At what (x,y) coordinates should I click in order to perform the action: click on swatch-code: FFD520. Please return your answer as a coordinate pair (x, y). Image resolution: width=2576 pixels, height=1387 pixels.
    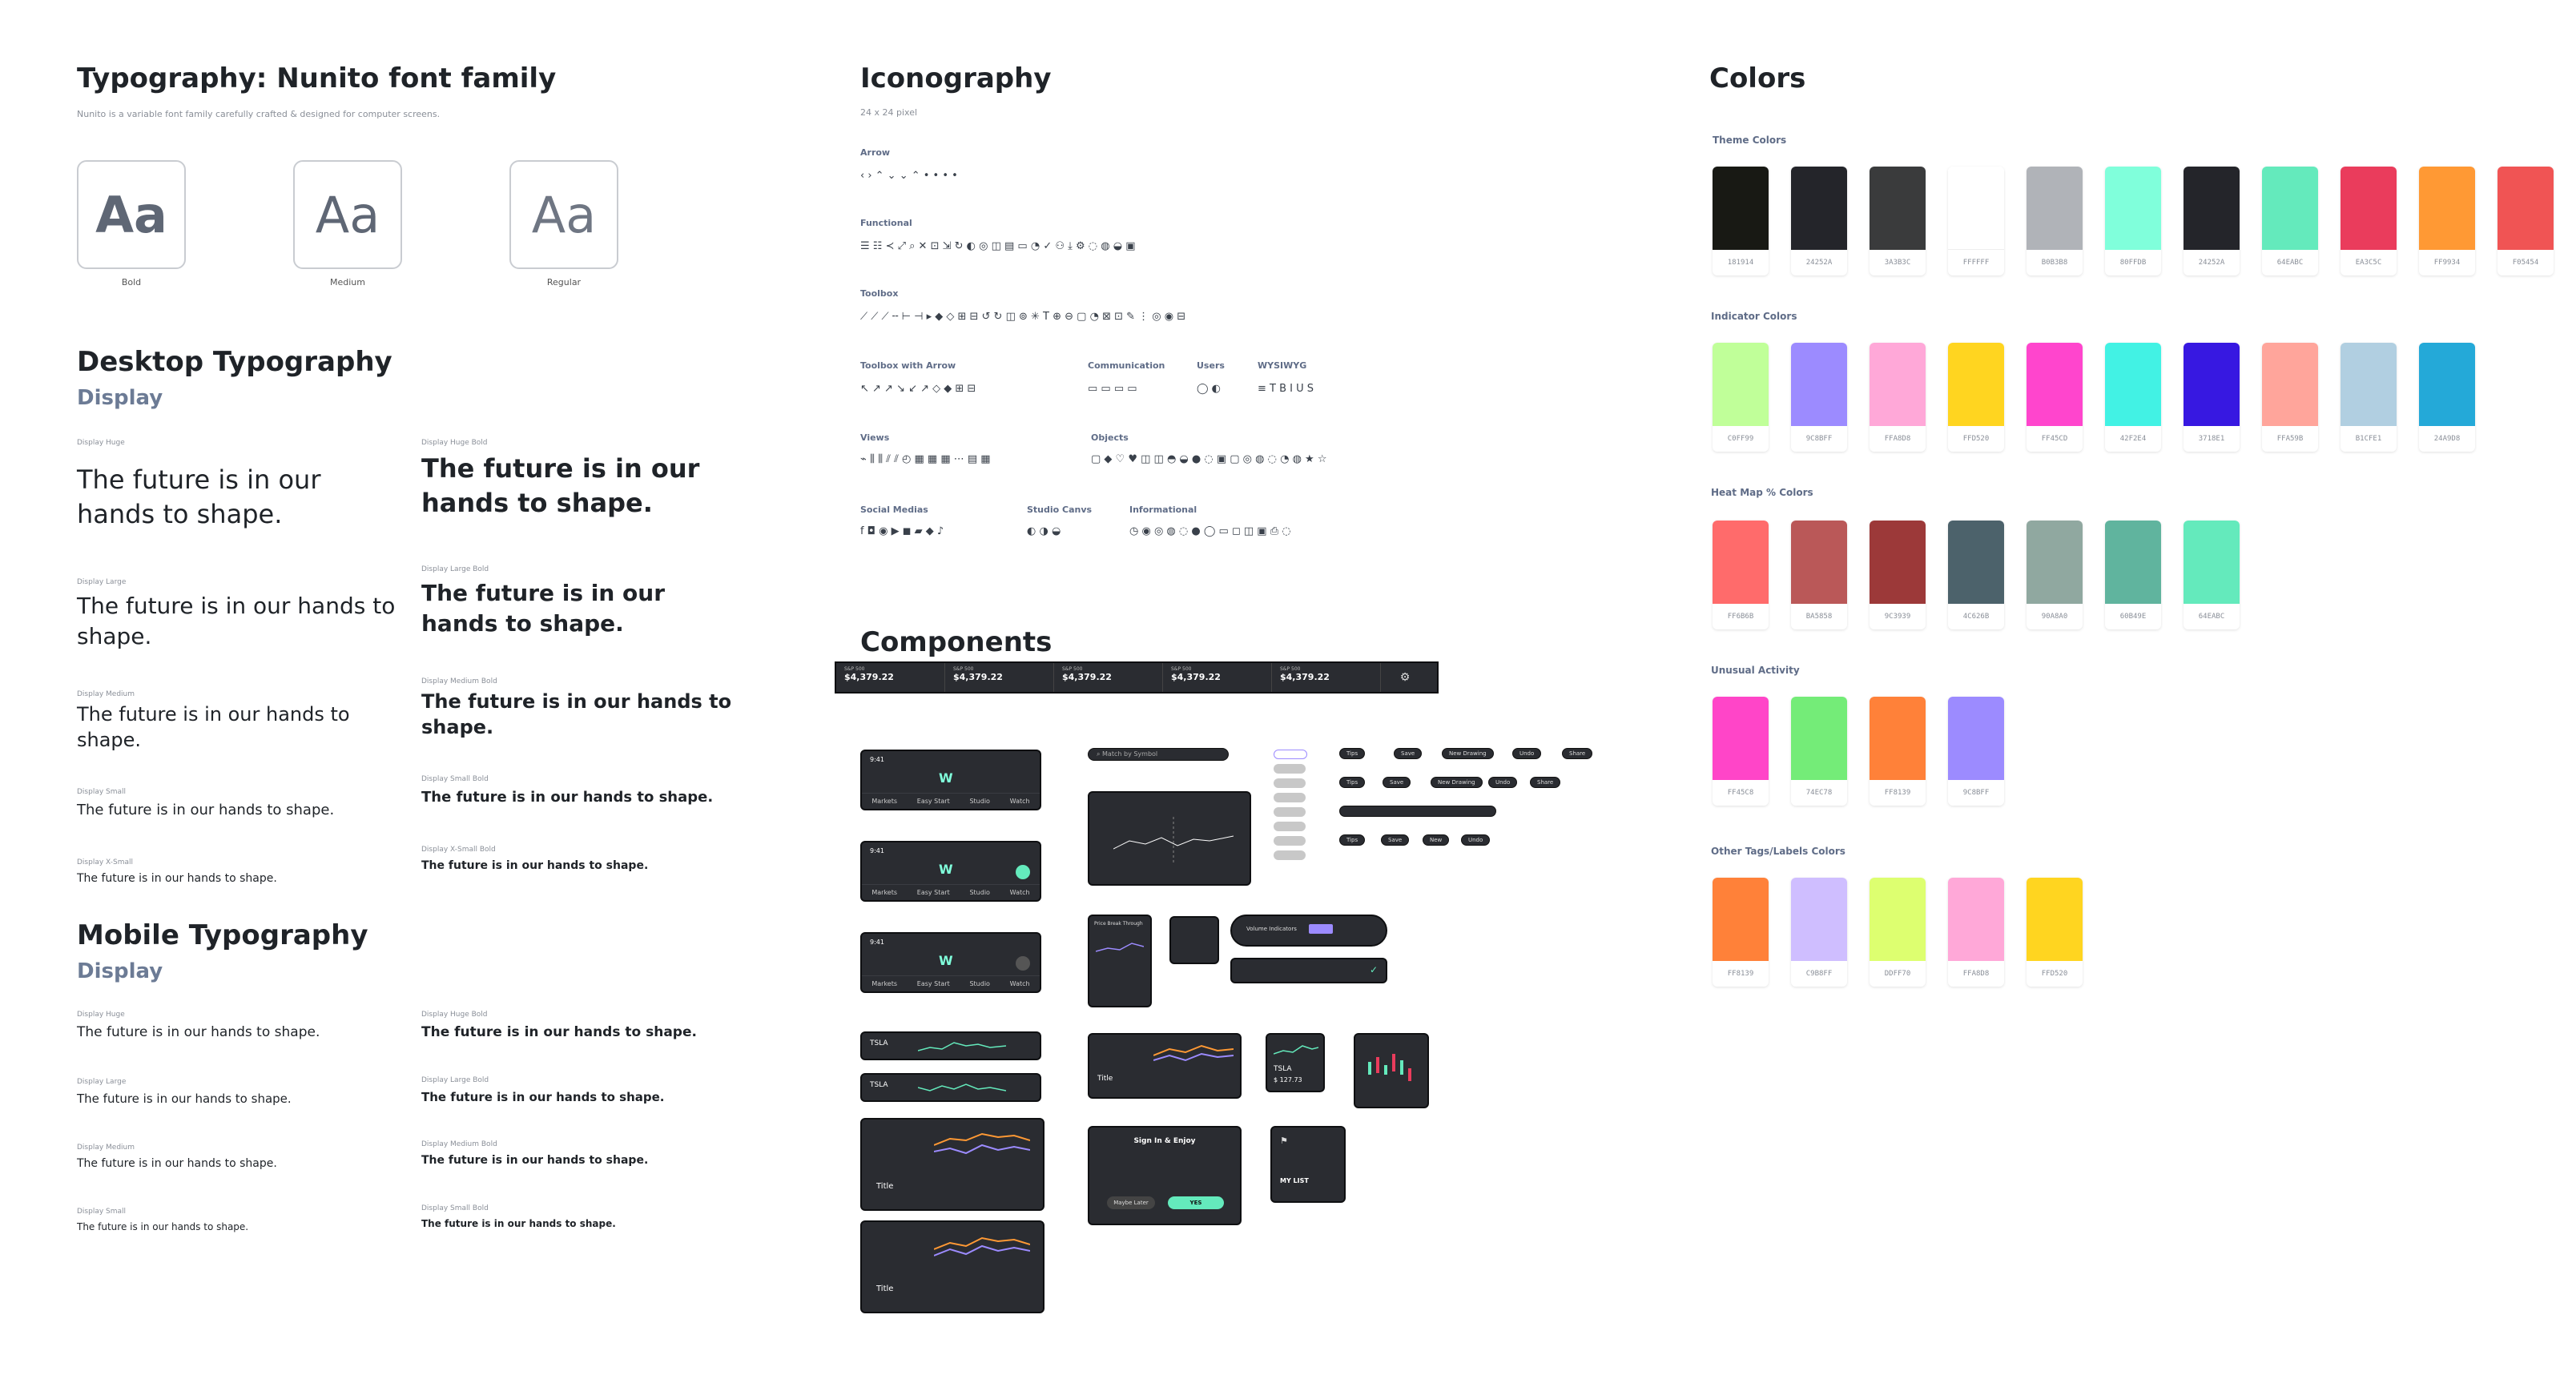
    Looking at the image, I should click on (2054, 974).